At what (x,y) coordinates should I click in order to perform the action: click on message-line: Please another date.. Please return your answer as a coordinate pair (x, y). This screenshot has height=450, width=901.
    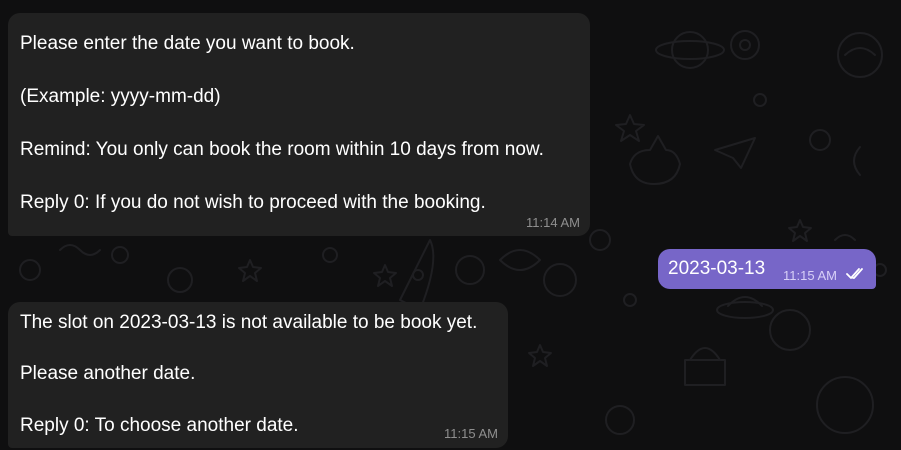
    Looking at the image, I should click on (108, 373).